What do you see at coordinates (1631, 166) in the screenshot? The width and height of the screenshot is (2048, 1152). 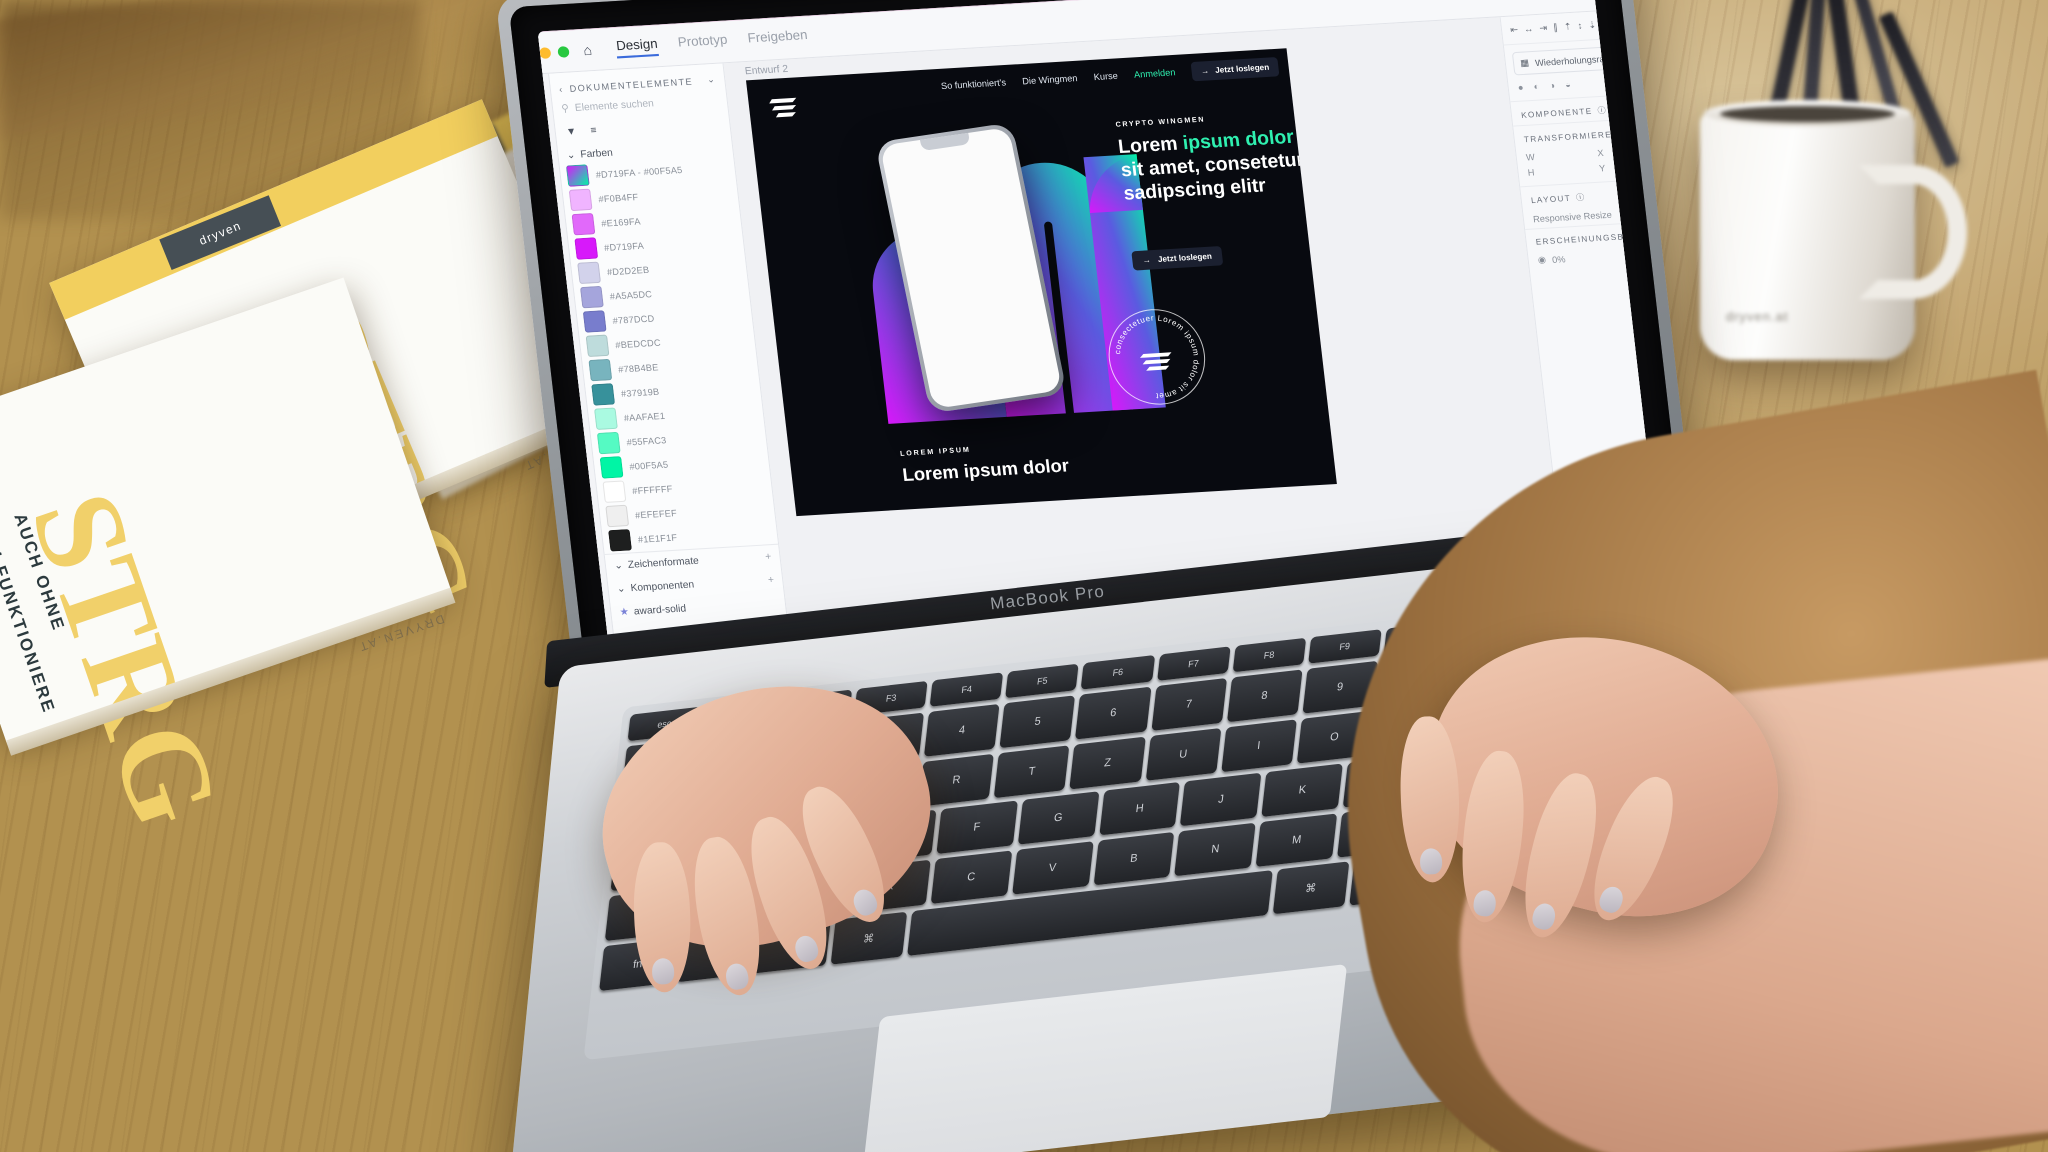 I see `y-field: Y` at bounding box center [1631, 166].